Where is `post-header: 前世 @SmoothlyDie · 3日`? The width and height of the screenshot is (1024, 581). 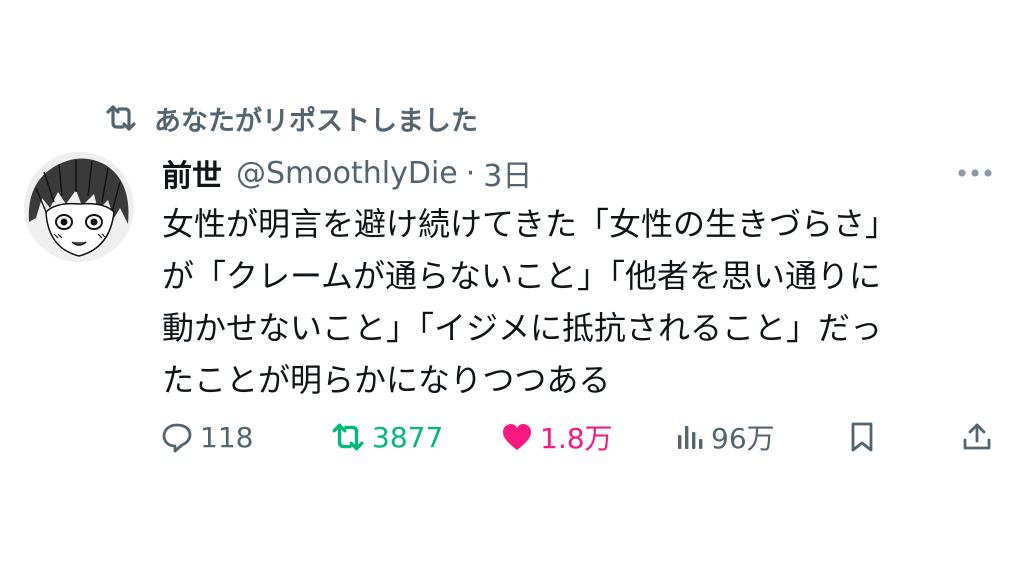
post-header: 前世 @SmoothlyDie · 3日 is located at coordinates (347, 173).